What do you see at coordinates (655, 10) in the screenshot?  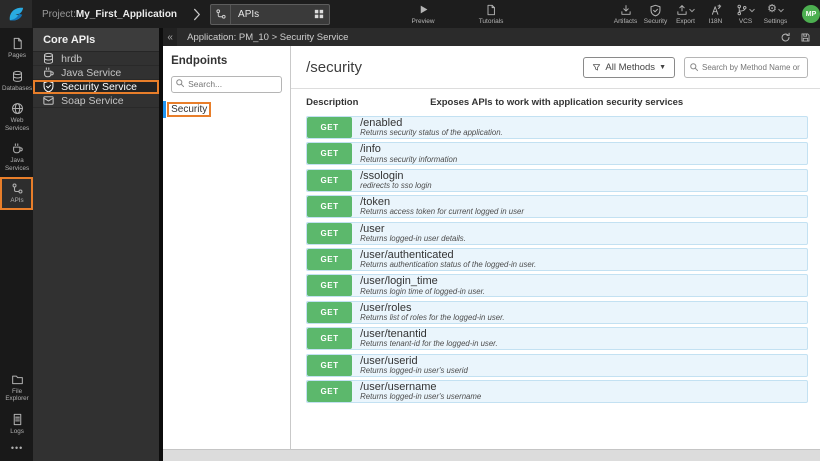 I see `shield-icon` at bounding box center [655, 10].